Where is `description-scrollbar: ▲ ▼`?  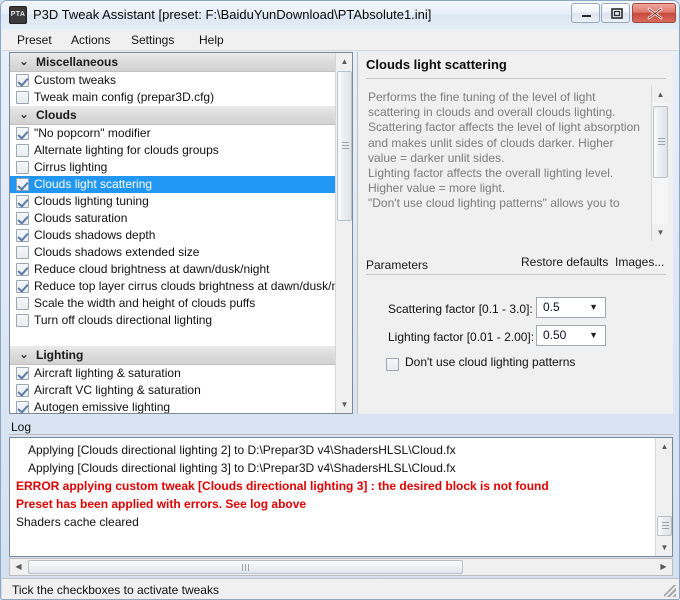 description-scrollbar: ▲ ▼ is located at coordinates (659, 163).